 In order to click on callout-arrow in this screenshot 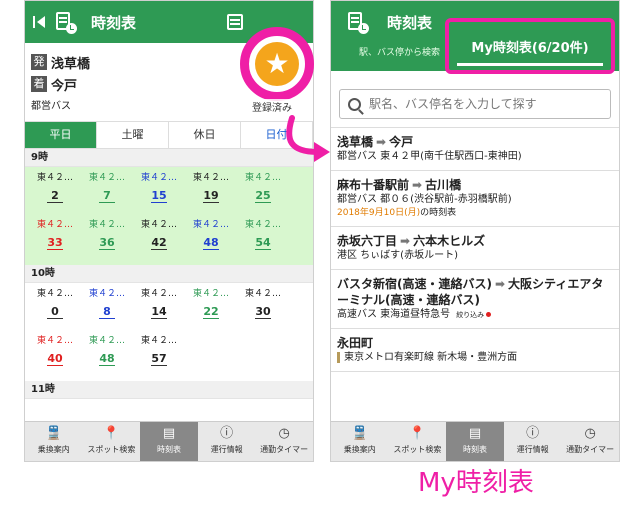, I will do `click(308, 138)`.